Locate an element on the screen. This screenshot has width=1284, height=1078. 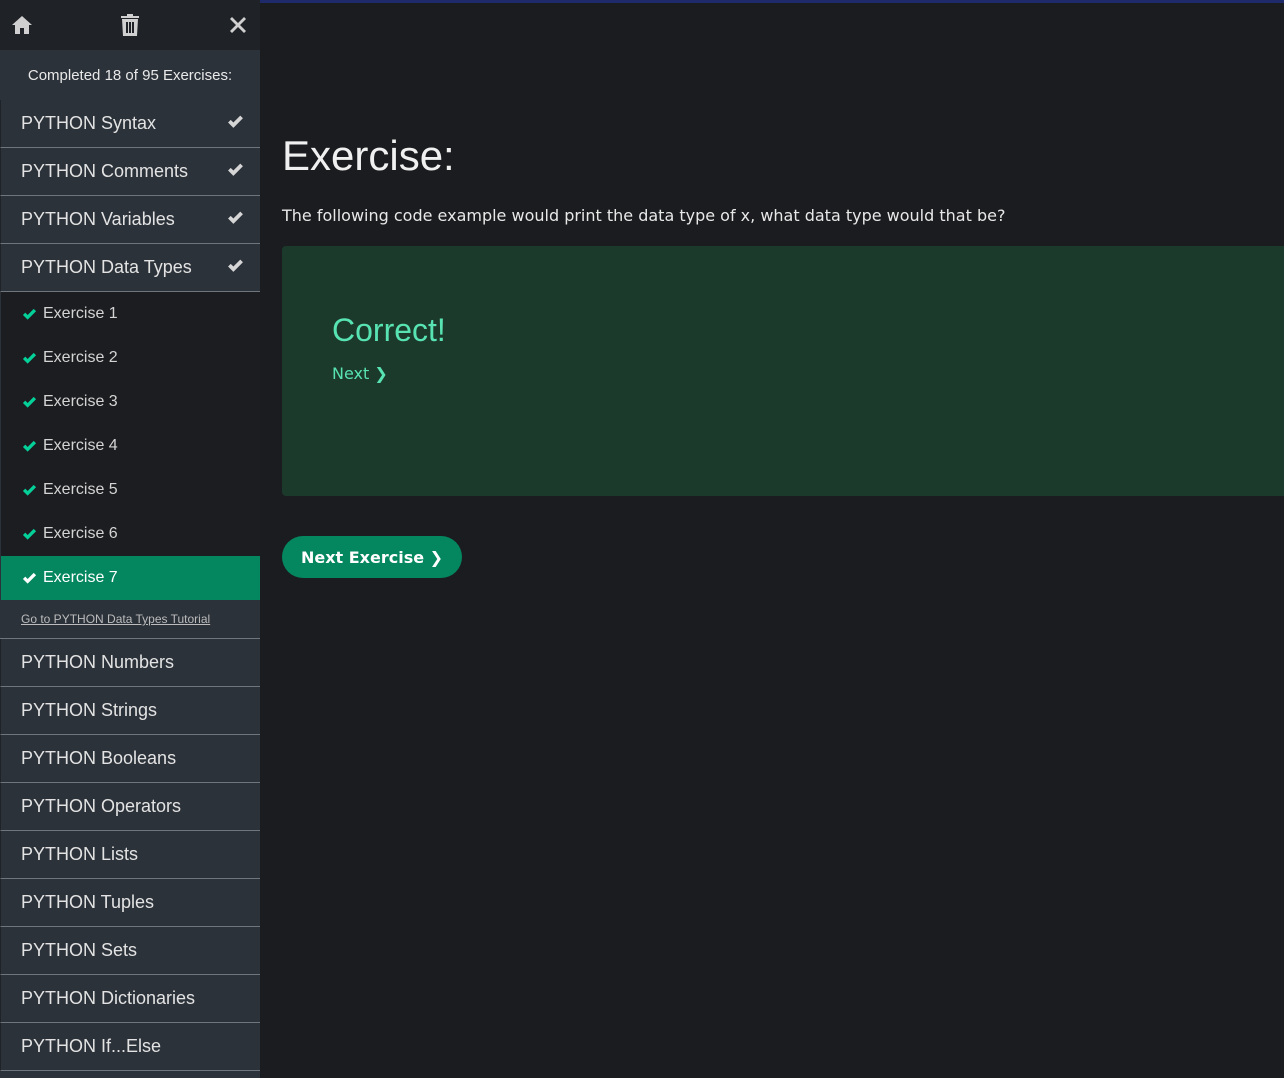
close-icon is located at coordinates (238, 25).